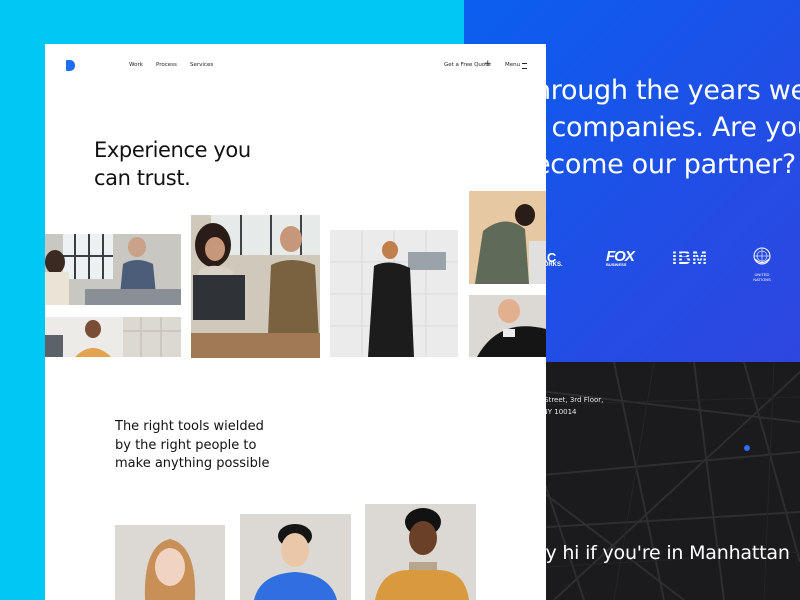  Describe the element at coordinates (512, 65) in the screenshot. I see `menu-button: Menu` at that location.